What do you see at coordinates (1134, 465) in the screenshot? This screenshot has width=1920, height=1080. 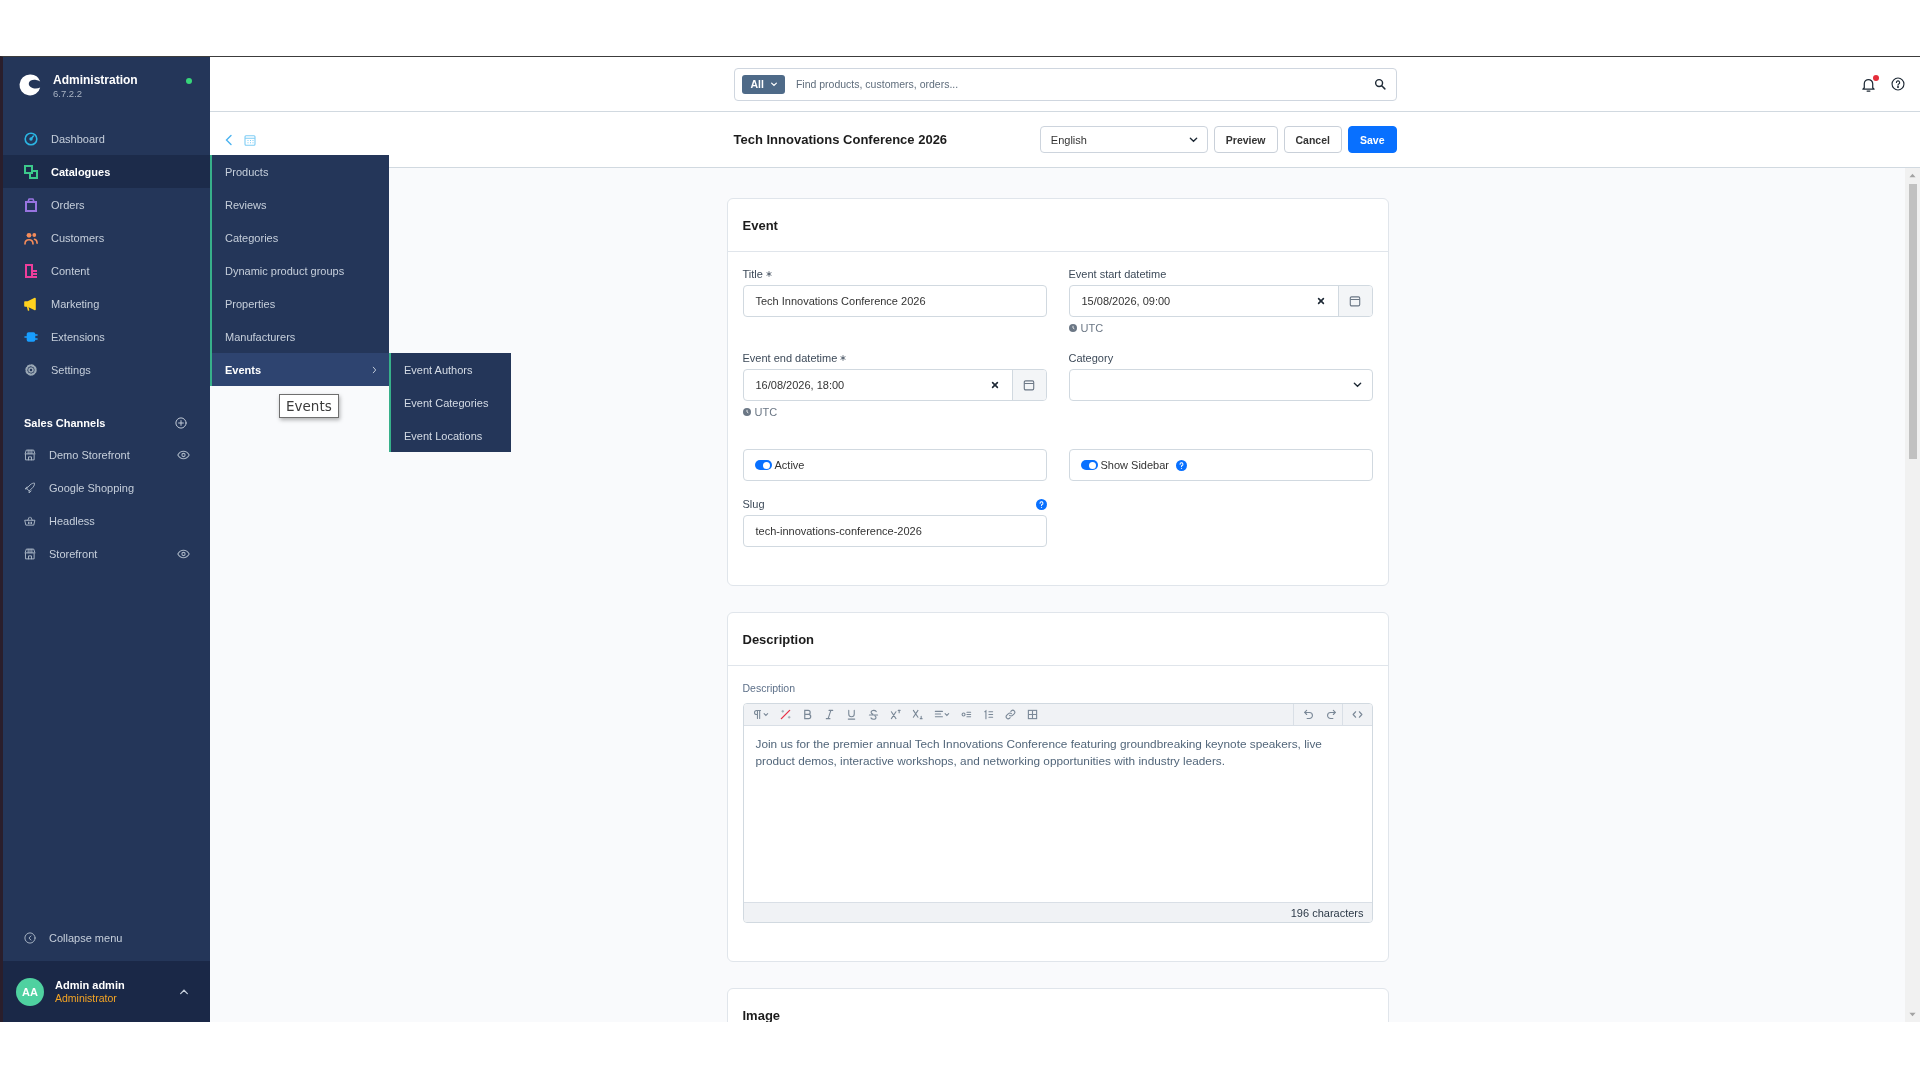 I see `switch-label: Show Sidebar` at bounding box center [1134, 465].